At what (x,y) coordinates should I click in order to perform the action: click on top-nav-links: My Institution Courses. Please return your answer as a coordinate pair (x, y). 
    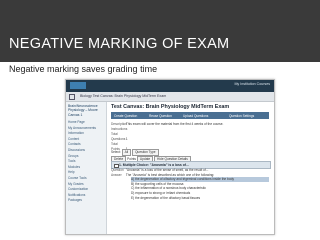
    Looking at the image, I should click on (252, 84).